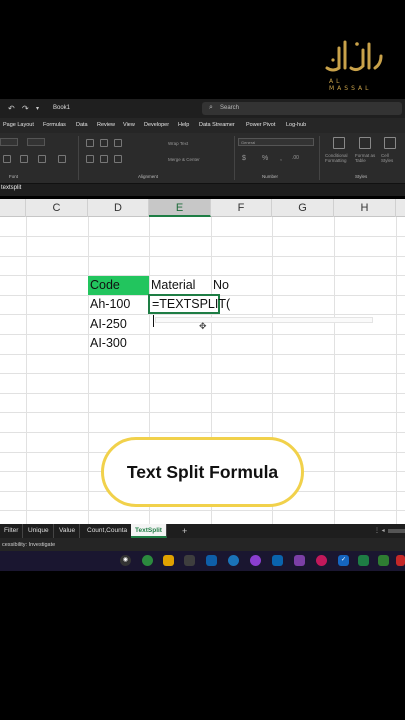 This screenshot has height=720, width=405. What do you see at coordinates (37, 108) in the screenshot?
I see `quick-access-dropdown-icon: ▾` at bounding box center [37, 108].